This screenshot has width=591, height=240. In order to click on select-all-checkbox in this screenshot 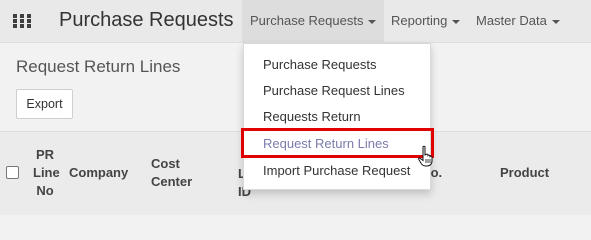, I will do `click(12, 172)`.